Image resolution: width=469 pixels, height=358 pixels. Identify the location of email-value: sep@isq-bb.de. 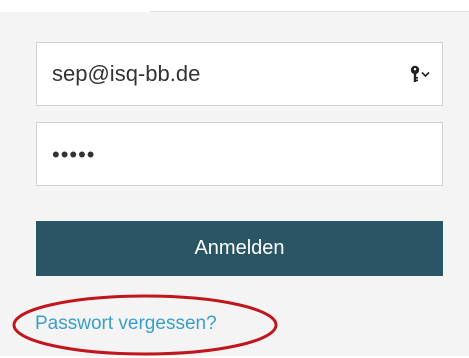
(126, 73).